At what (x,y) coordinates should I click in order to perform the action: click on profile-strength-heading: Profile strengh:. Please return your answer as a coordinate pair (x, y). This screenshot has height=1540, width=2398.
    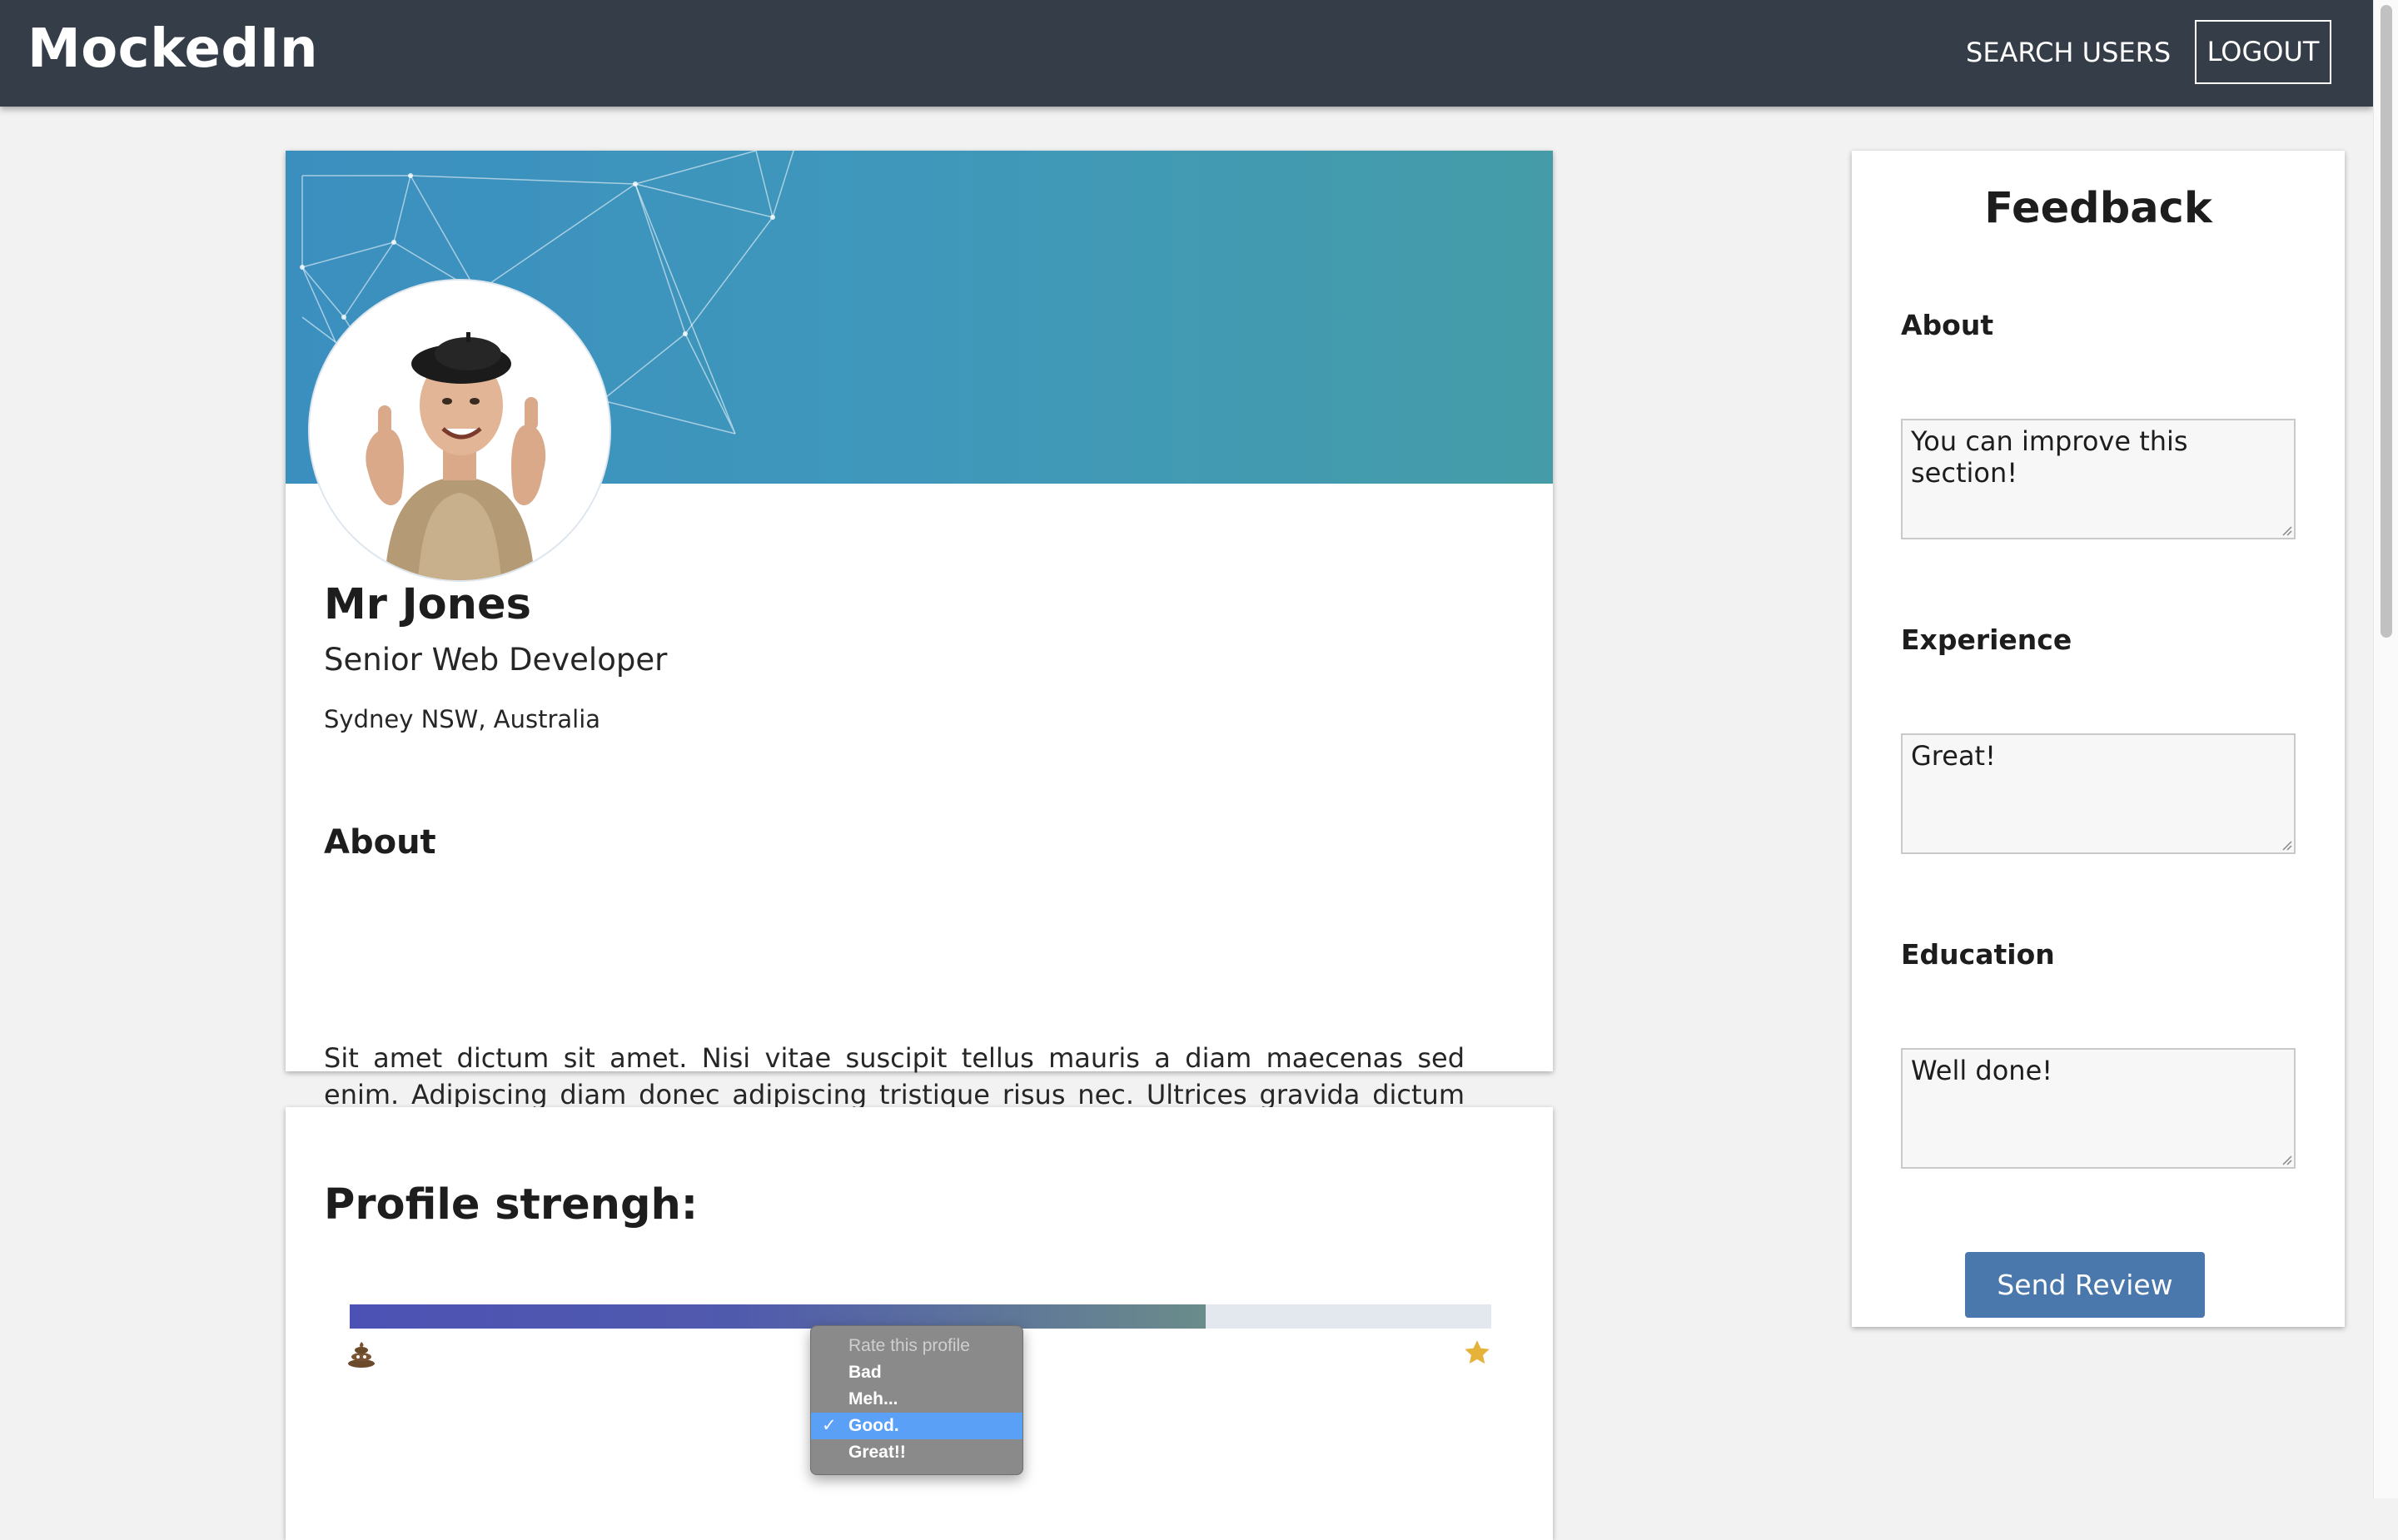
    Looking at the image, I should click on (512, 1205).